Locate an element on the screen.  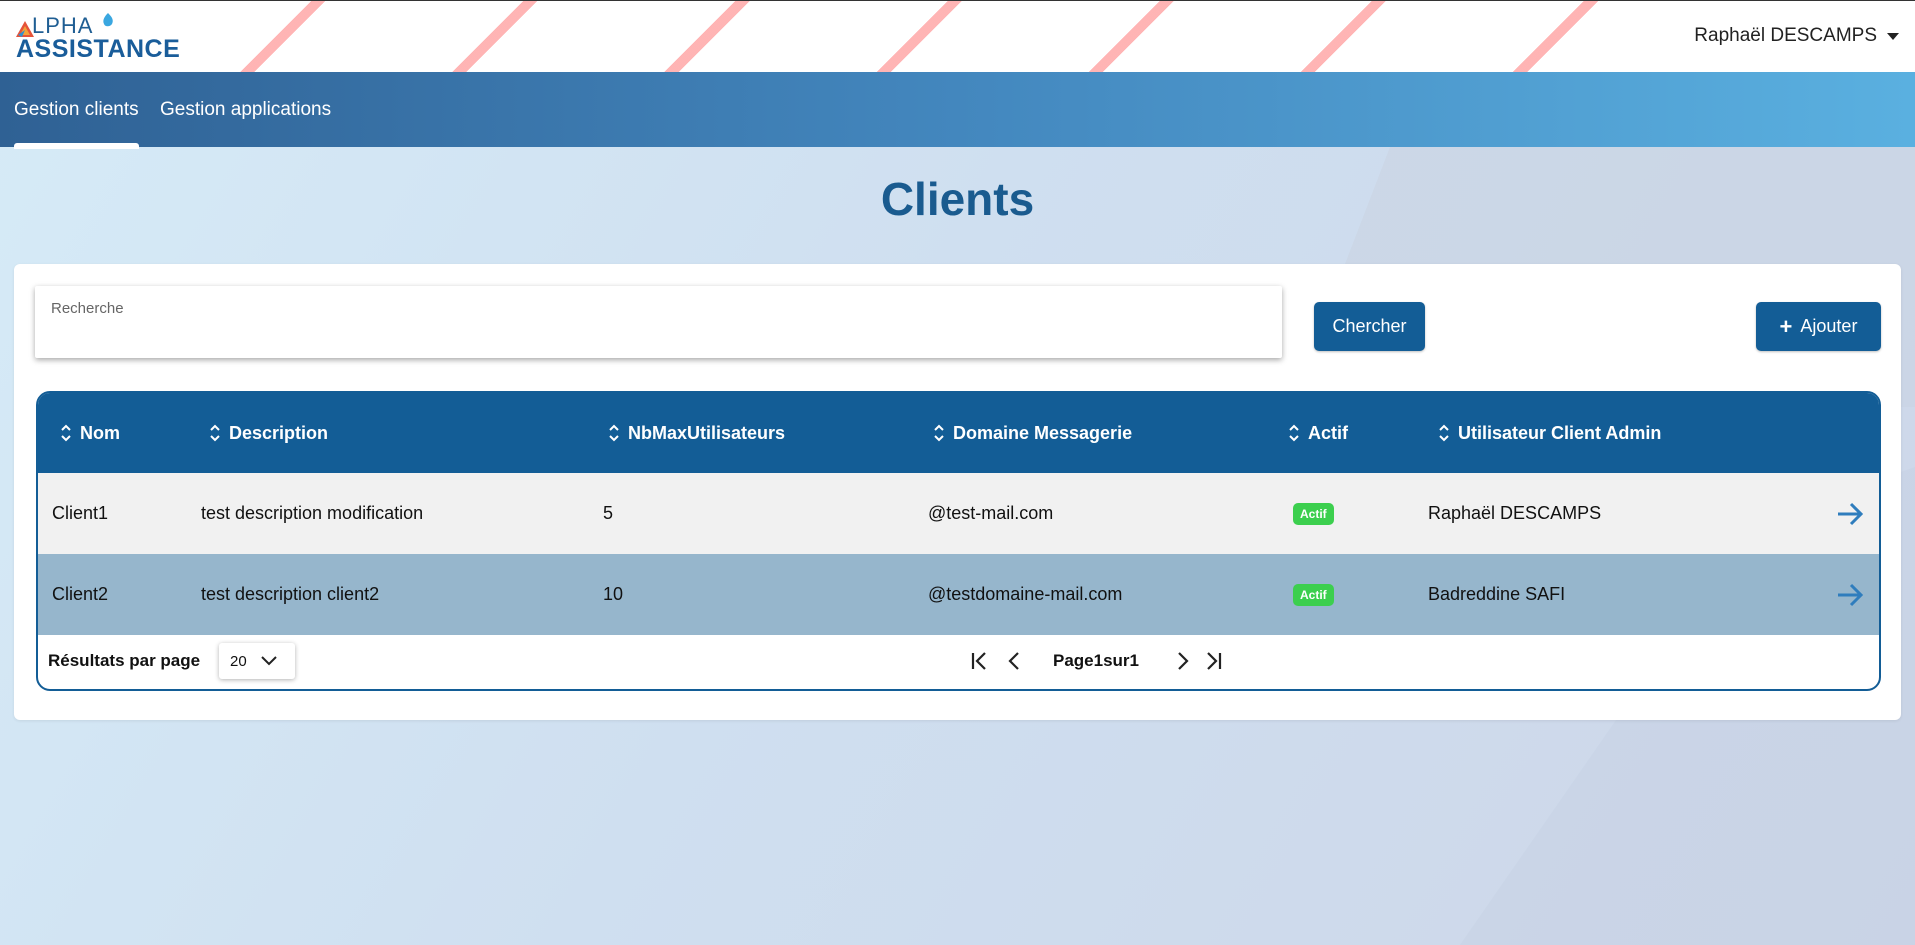
cell-nbmax: 5 is located at coordinates (608, 513).